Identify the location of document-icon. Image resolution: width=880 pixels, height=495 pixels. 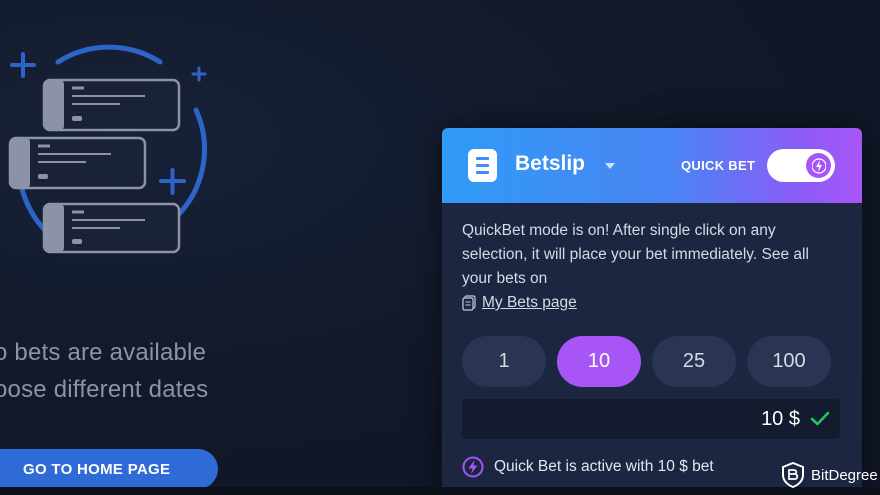
(469, 303).